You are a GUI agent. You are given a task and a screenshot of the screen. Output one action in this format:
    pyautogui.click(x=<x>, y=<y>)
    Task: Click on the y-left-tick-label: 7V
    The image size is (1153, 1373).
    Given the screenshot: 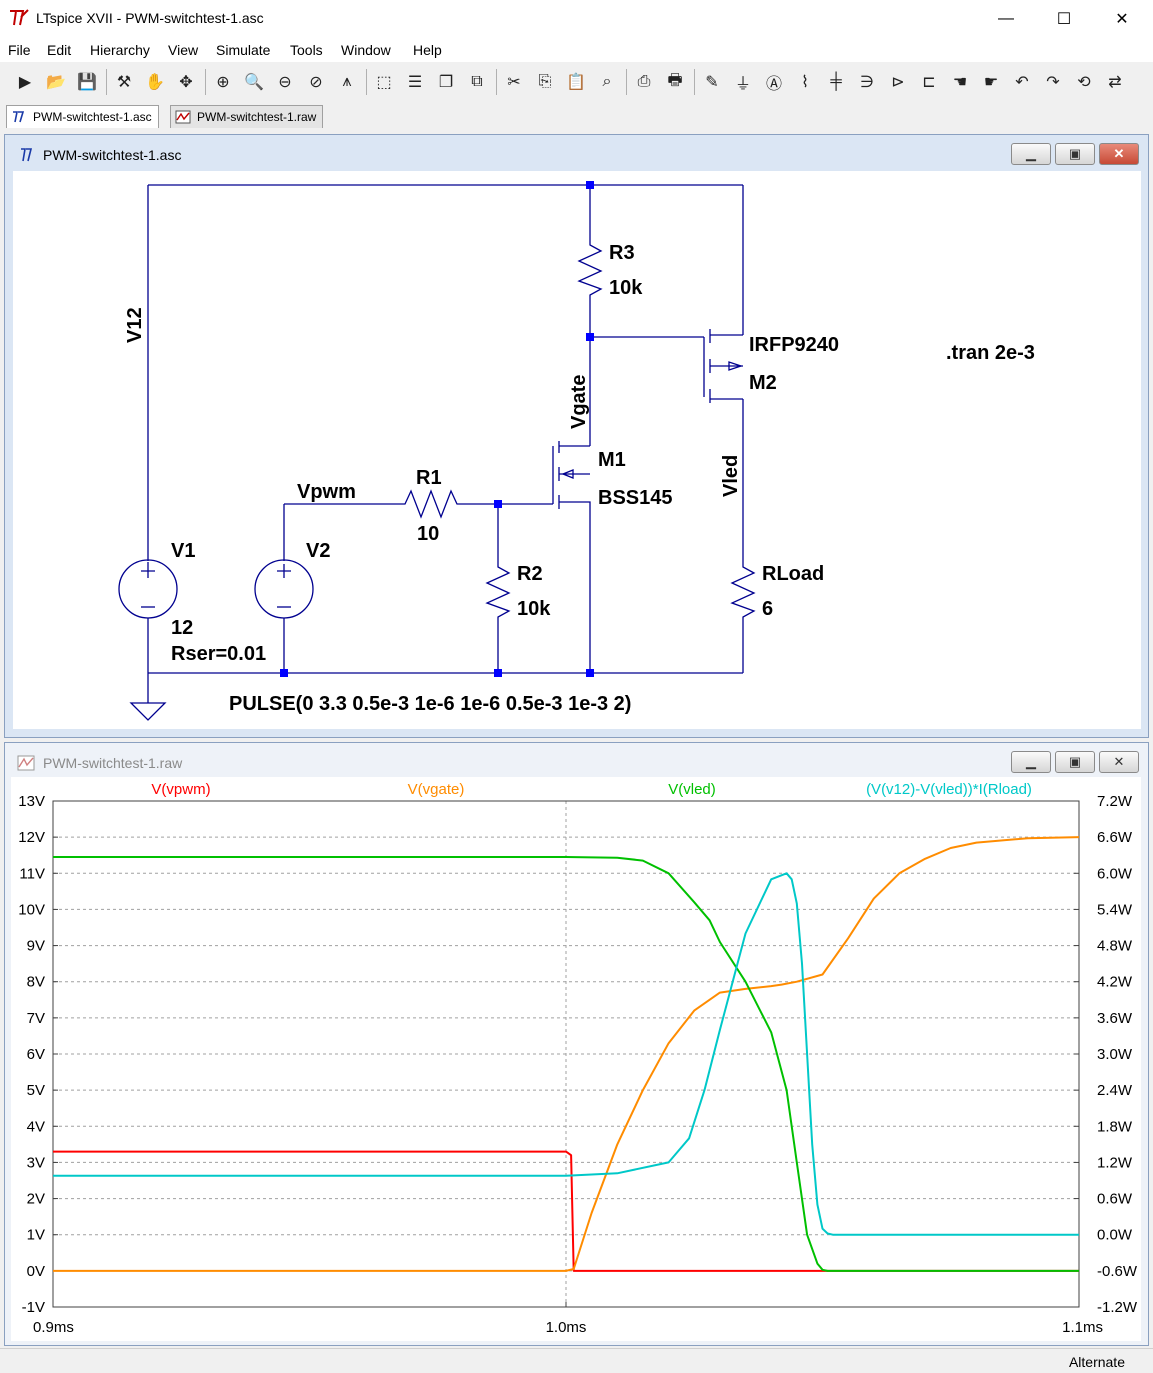 What is the action you would take?
    pyautogui.click(x=36, y=1018)
    